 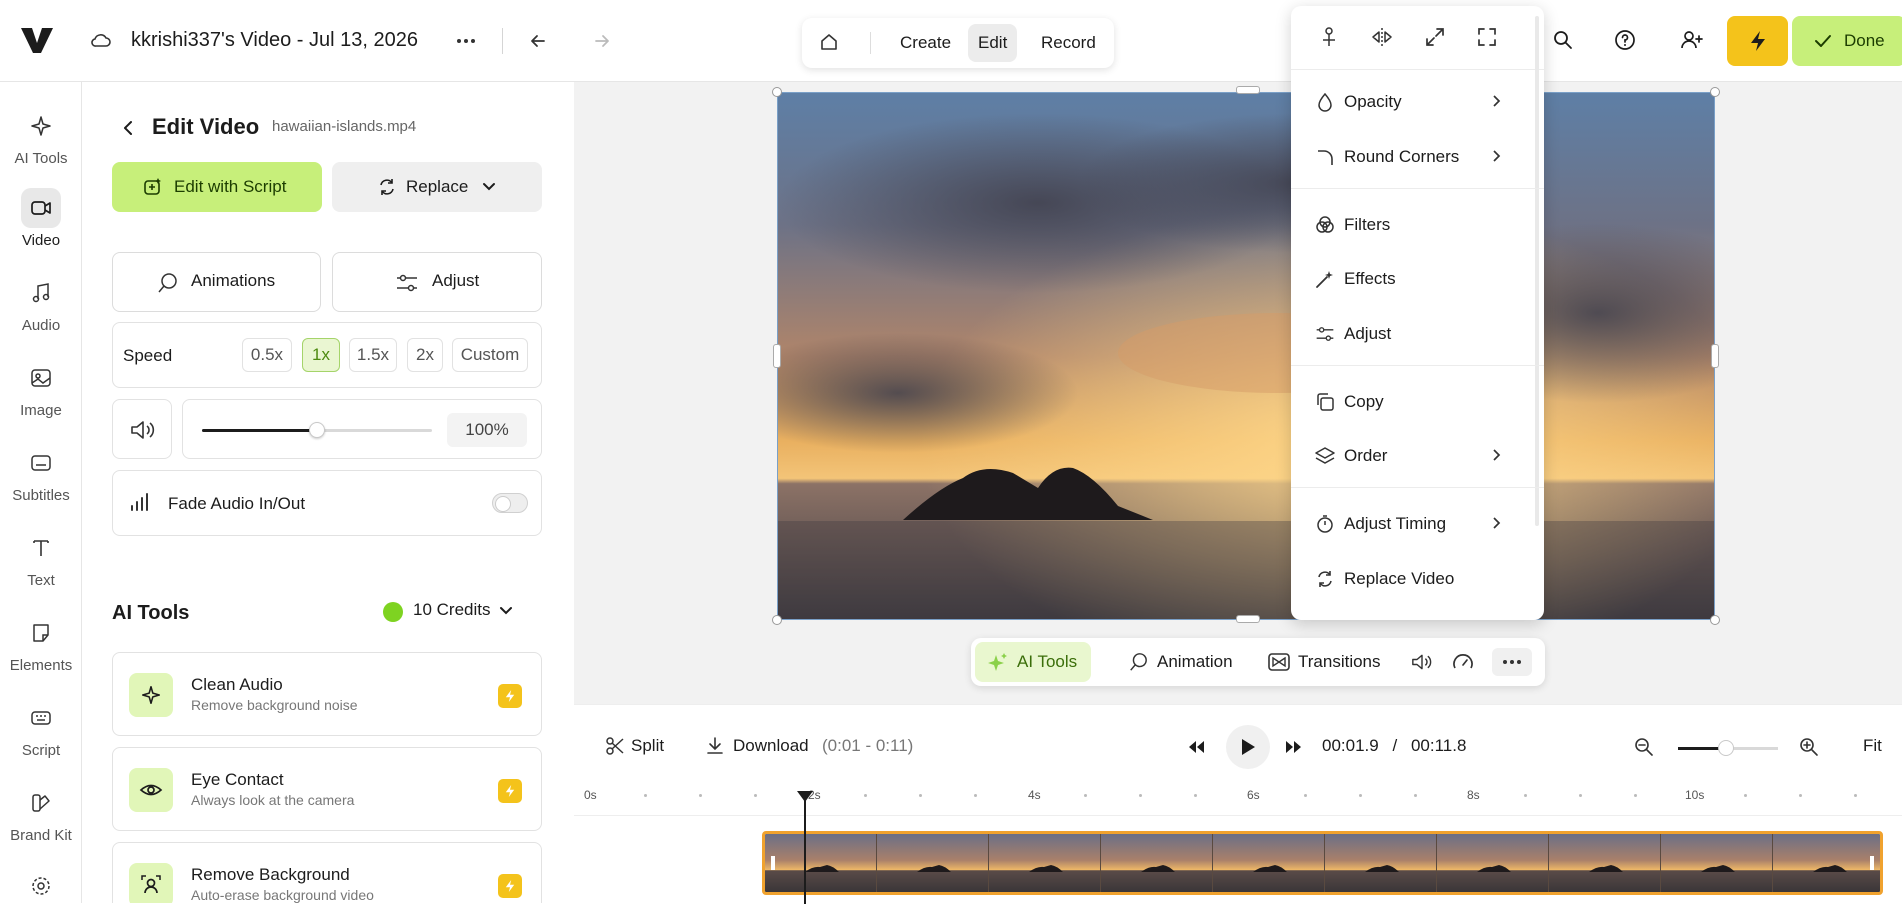 What do you see at coordinates (1382, 37) in the screenshot?
I see `flip-icon` at bounding box center [1382, 37].